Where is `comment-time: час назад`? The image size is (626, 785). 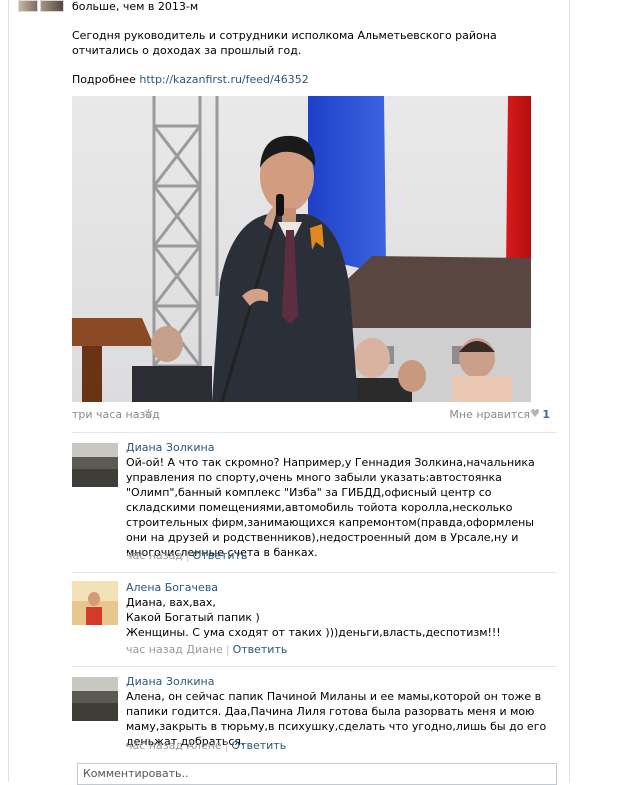
comment-time: час назад is located at coordinates (154, 555).